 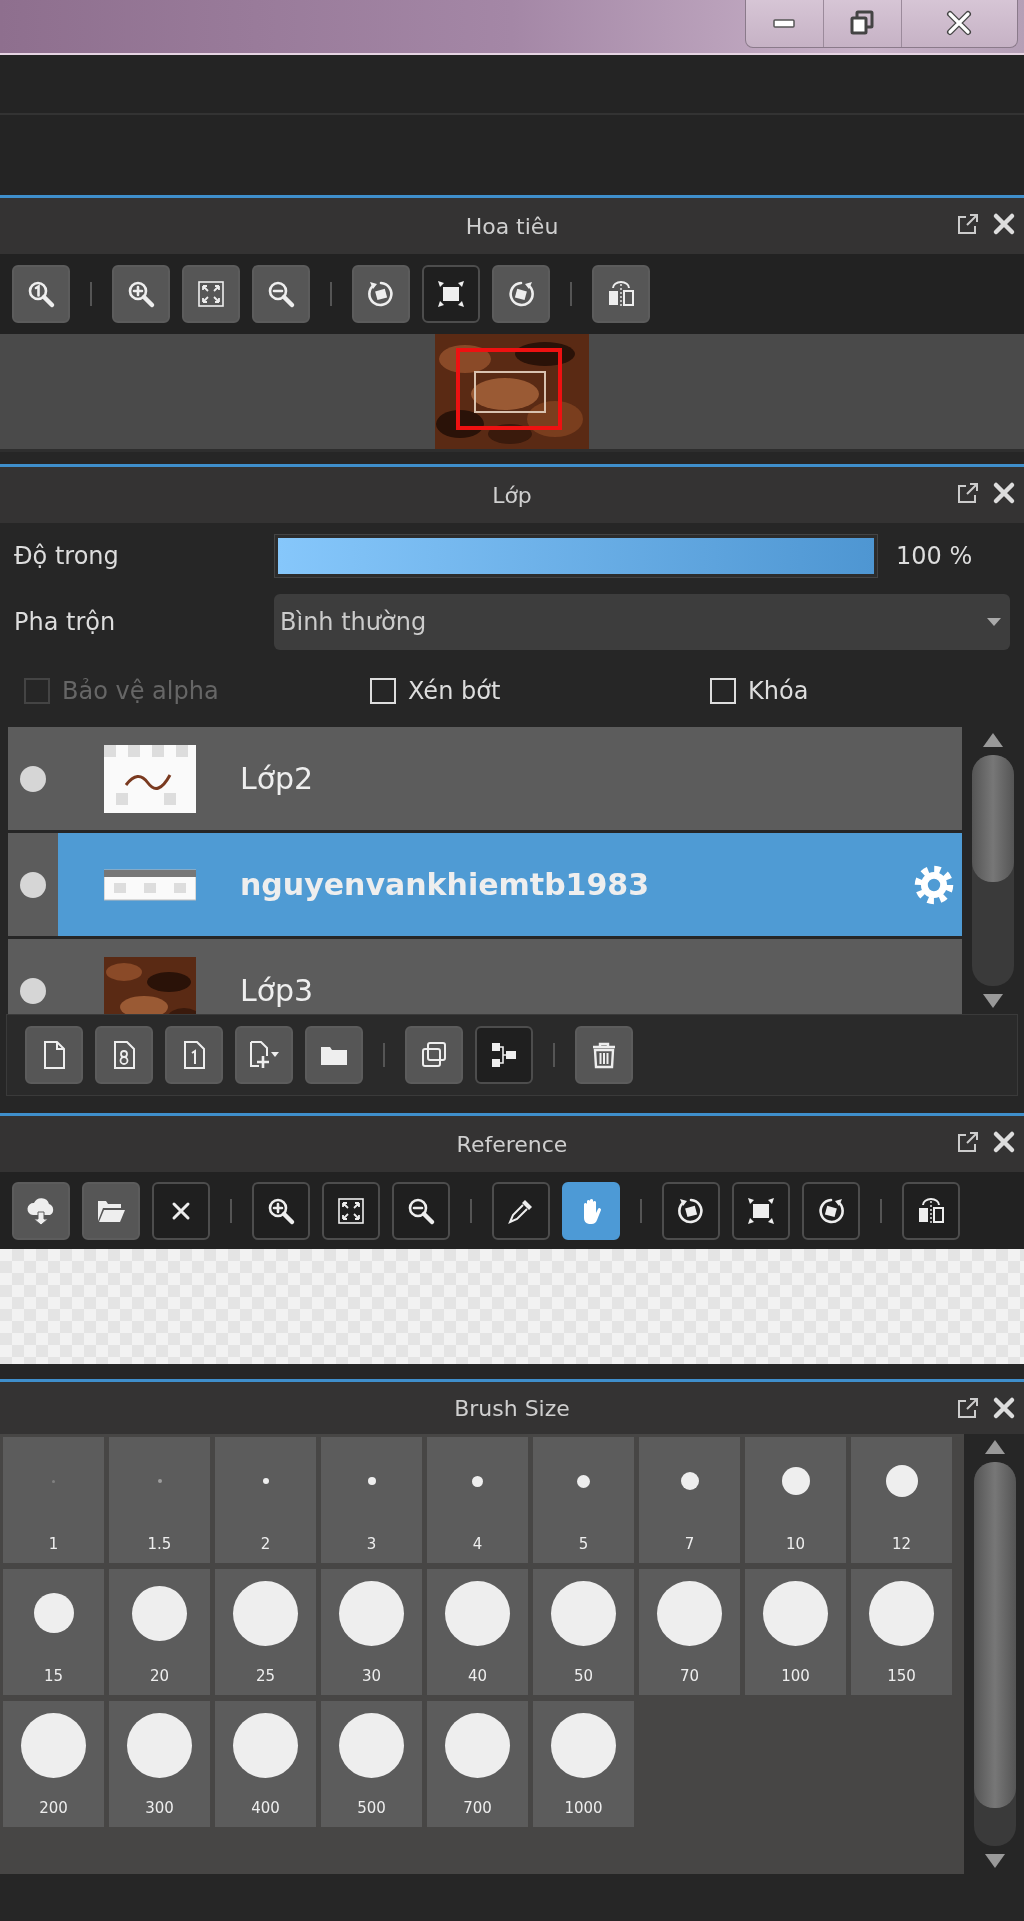 What do you see at coordinates (181, 1210) in the screenshot?
I see `close-button` at bounding box center [181, 1210].